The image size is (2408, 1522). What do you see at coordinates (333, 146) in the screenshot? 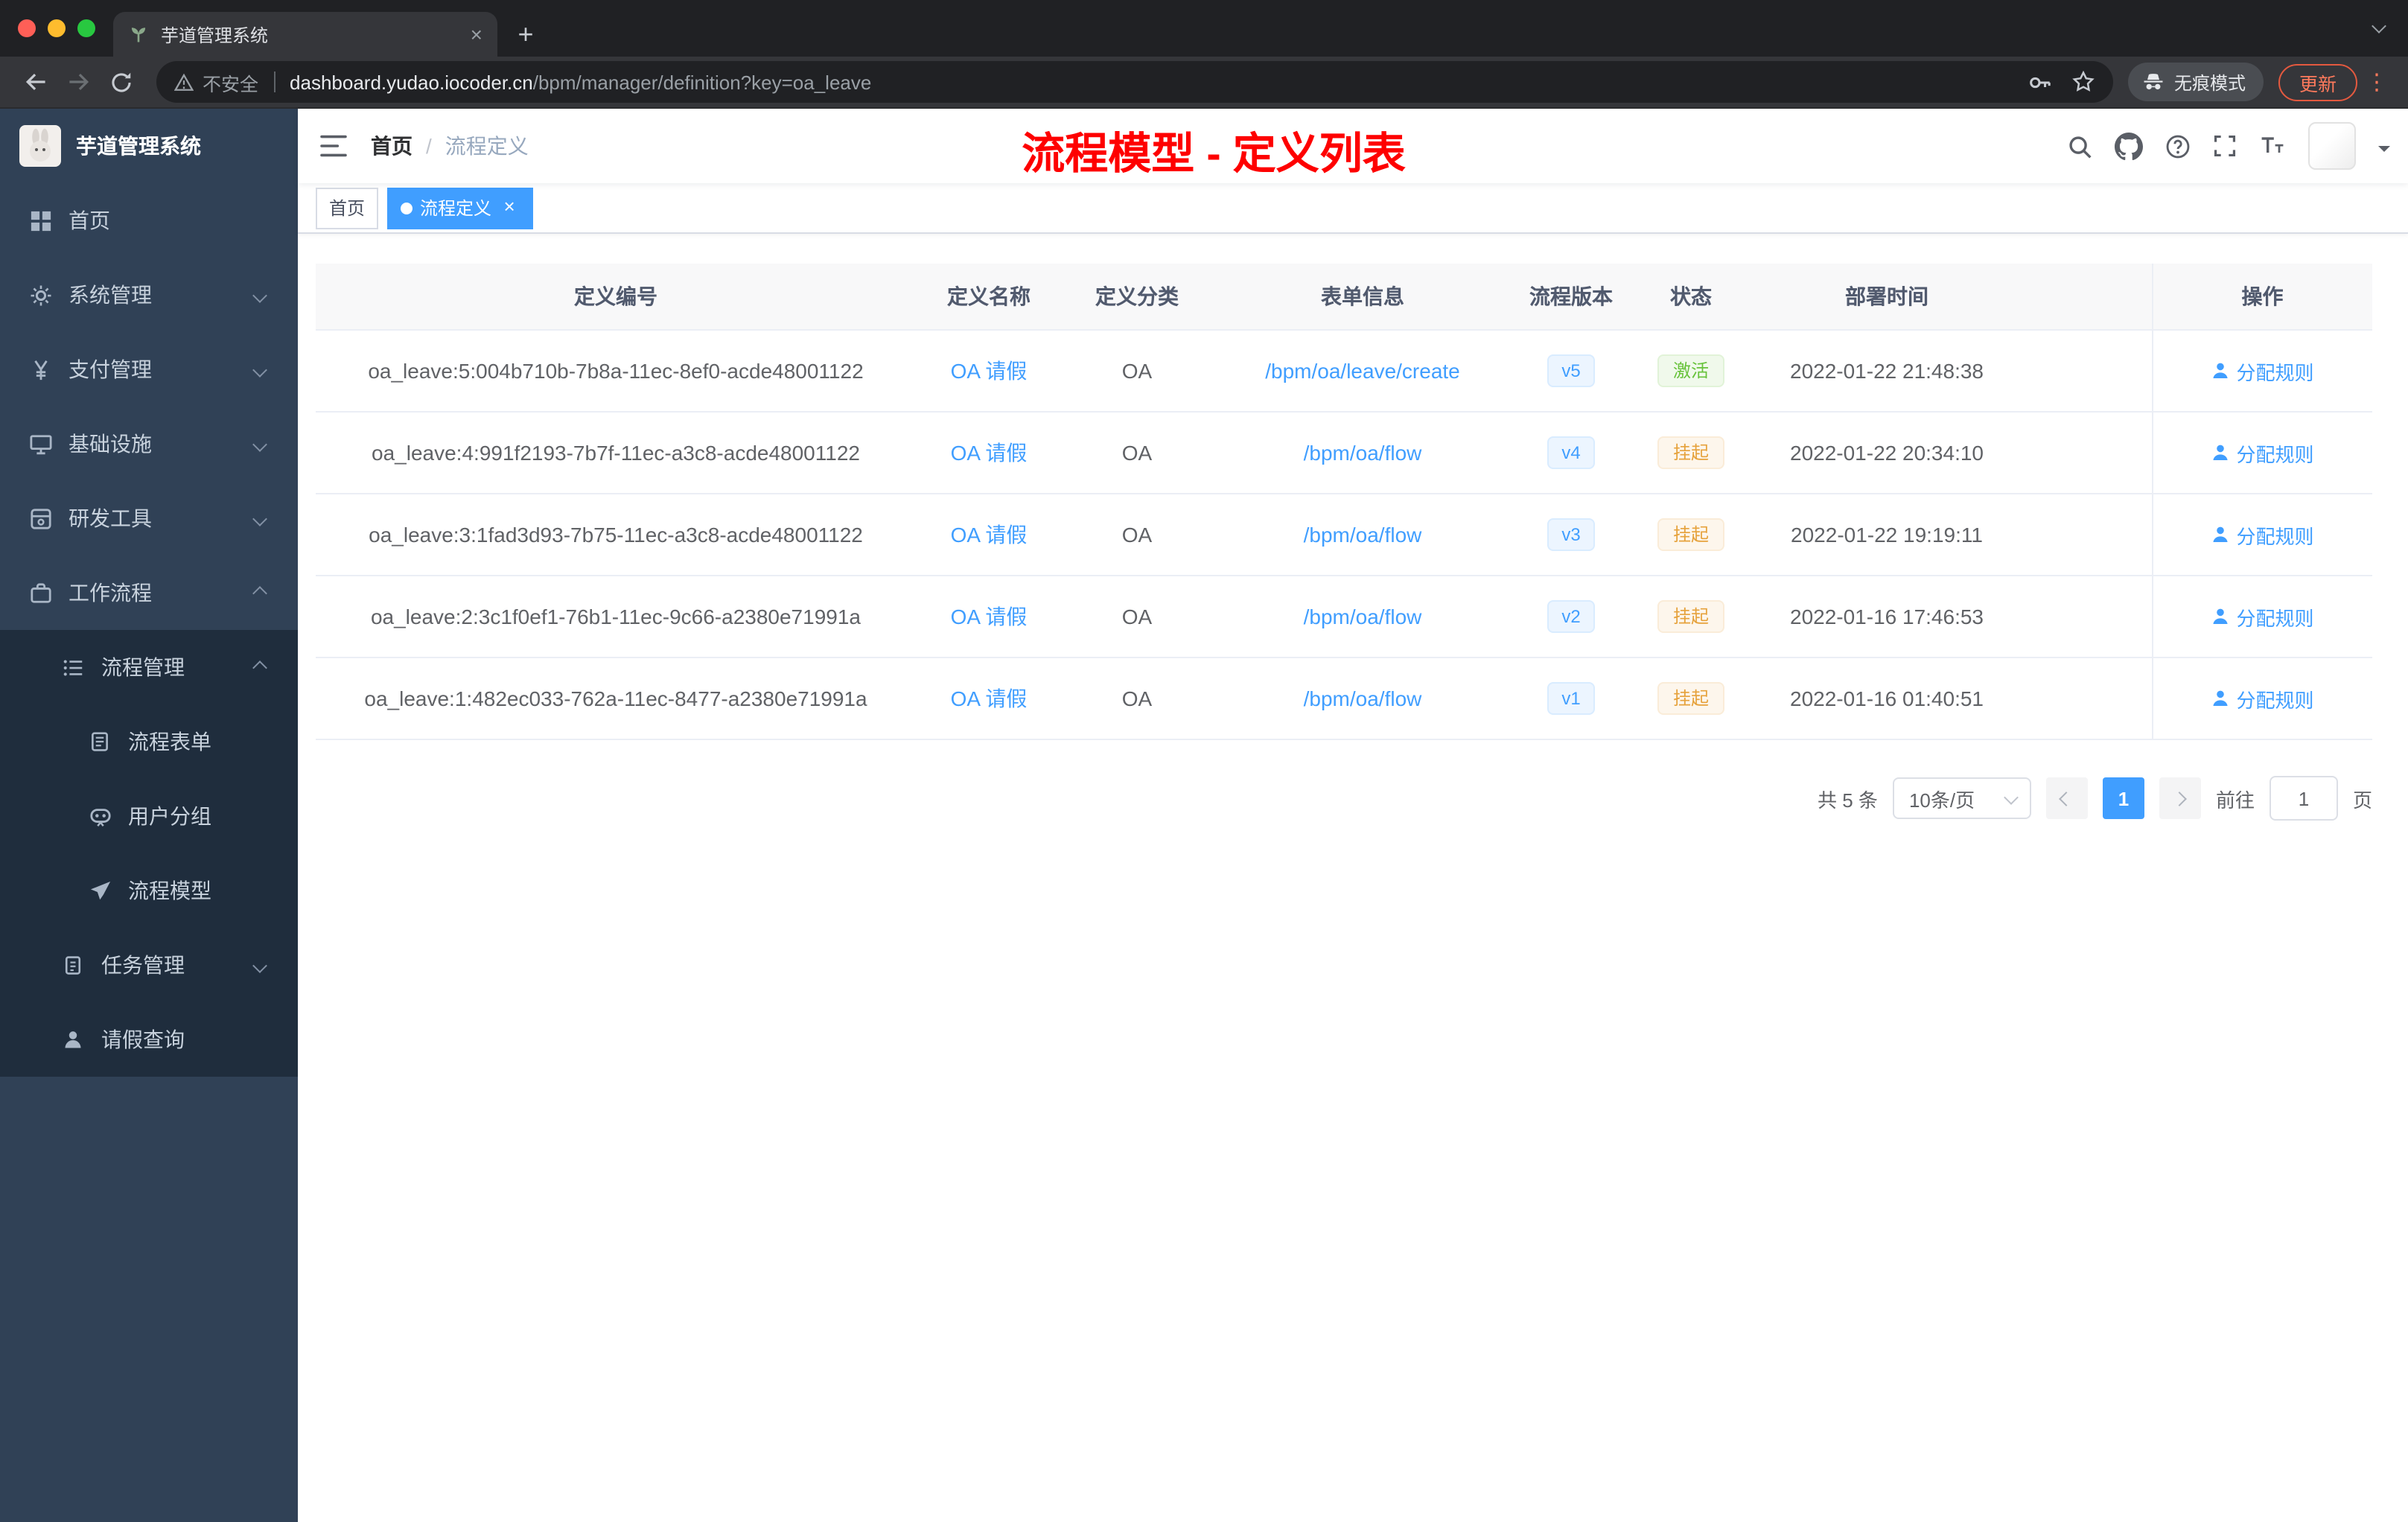
I see `sidebar-collapse-icon` at bounding box center [333, 146].